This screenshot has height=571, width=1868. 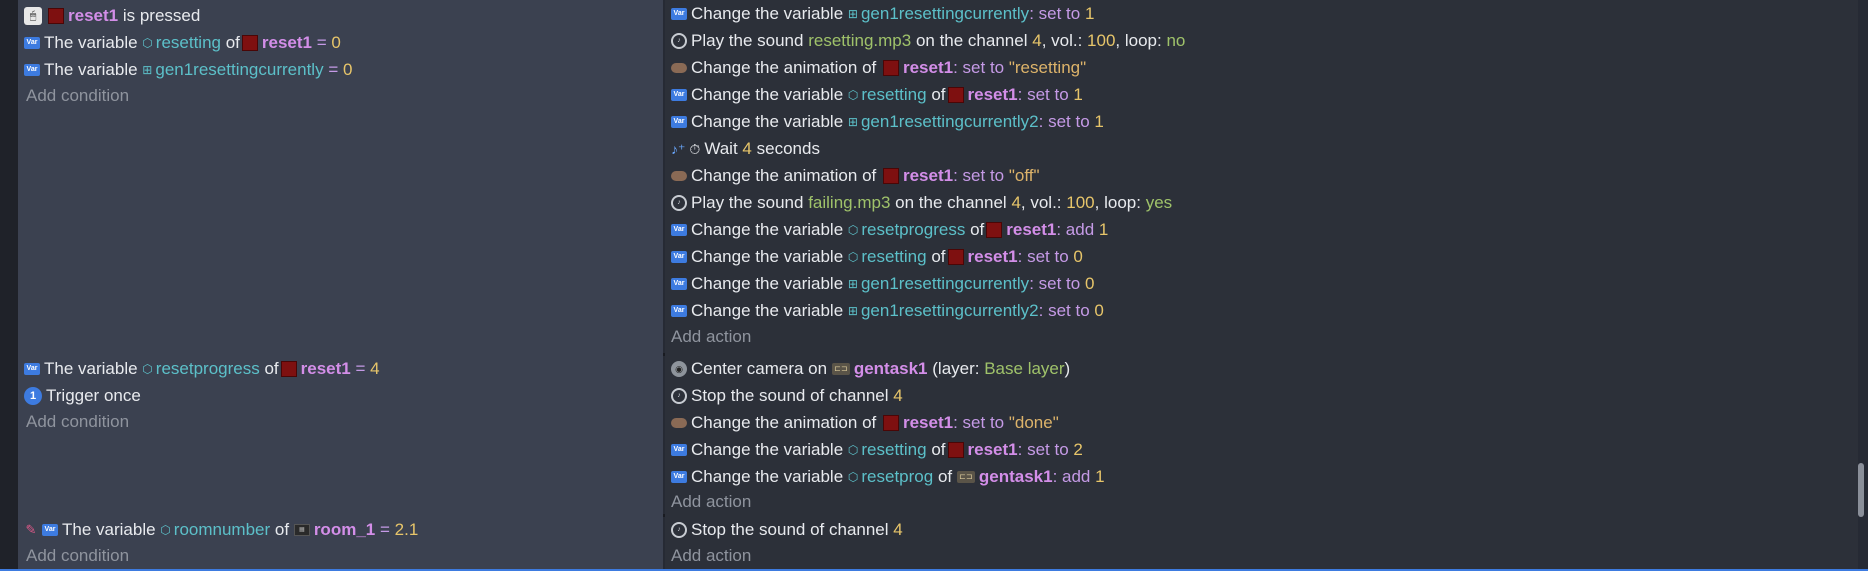 What do you see at coordinates (1261, 542) in the screenshot?
I see `actions-panel: ♪ Stop the sound of channel 4 Add action` at bounding box center [1261, 542].